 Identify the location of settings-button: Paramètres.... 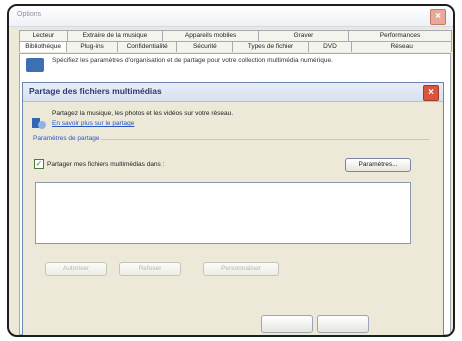
(378, 165).